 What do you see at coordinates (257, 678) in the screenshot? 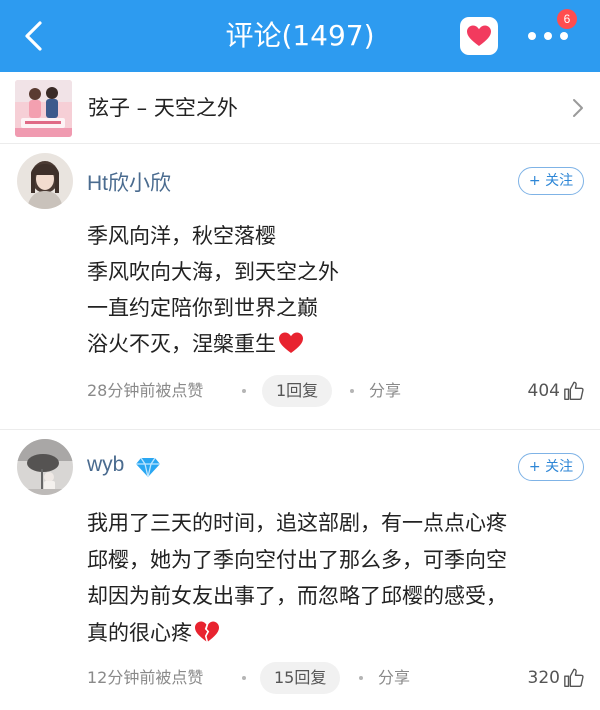
I see `comment-meta: 12分钟前被点赞 15回复 分享` at bounding box center [257, 678].